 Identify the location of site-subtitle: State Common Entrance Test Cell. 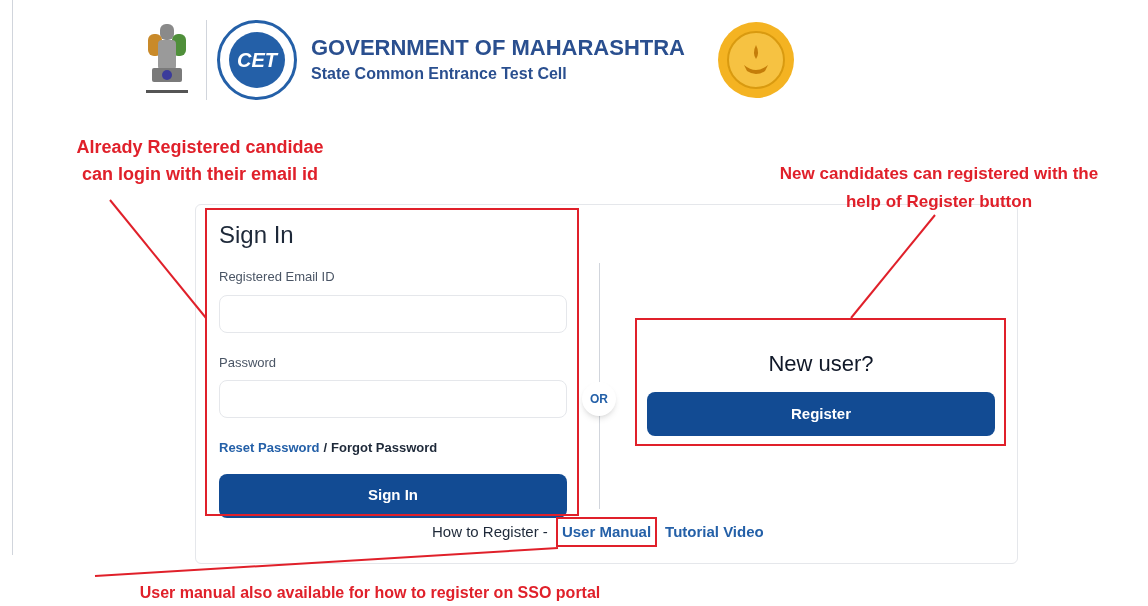
(439, 73).